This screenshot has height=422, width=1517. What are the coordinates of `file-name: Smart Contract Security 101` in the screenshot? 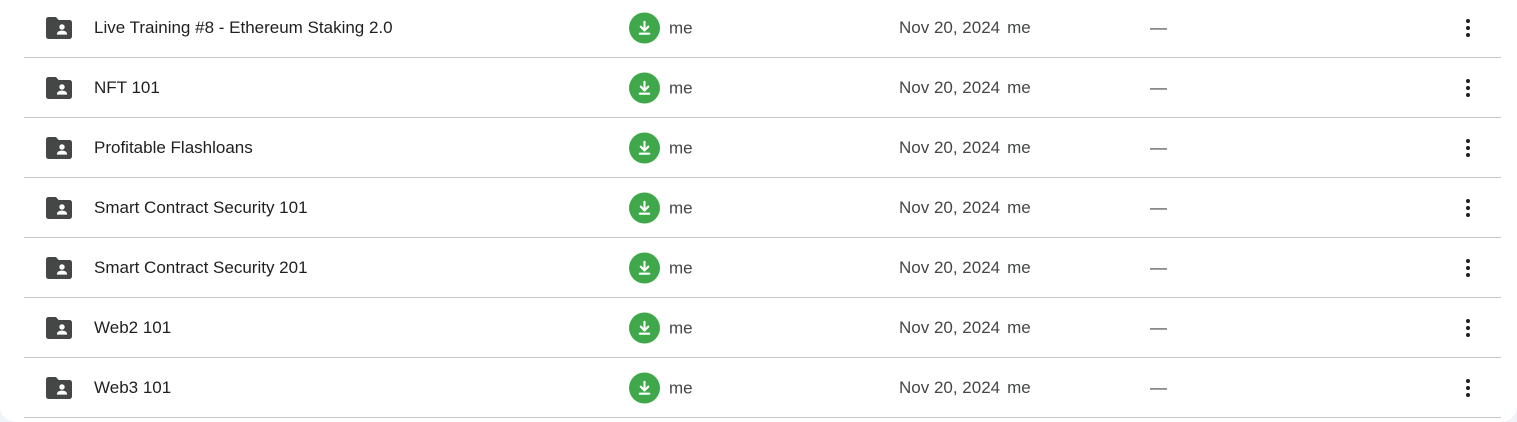 It's located at (201, 208).